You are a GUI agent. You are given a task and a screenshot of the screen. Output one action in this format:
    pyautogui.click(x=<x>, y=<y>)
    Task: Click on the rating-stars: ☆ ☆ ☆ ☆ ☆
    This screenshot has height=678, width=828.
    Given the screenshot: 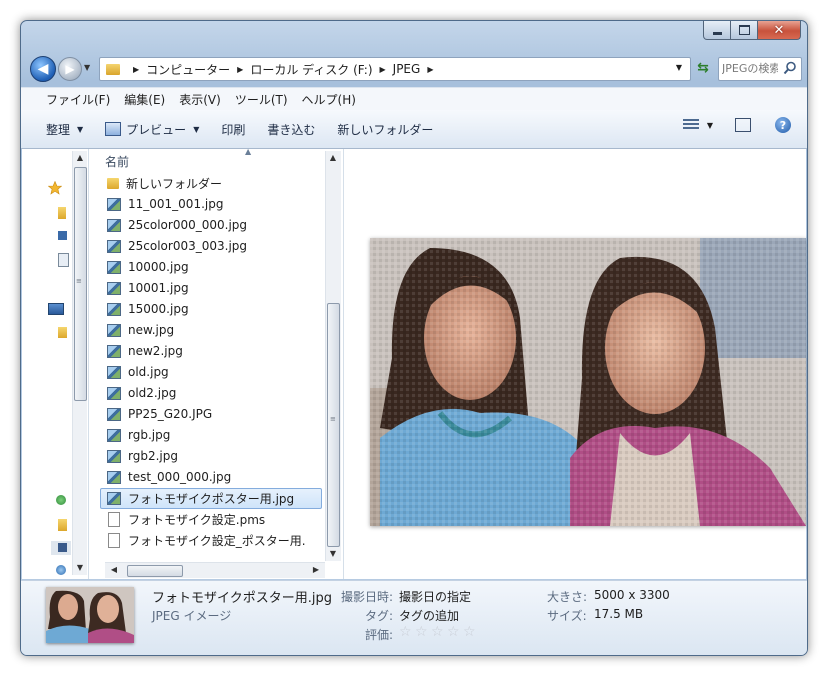 What is the action you would take?
    pyautogui.click(x=439, y=632)
    